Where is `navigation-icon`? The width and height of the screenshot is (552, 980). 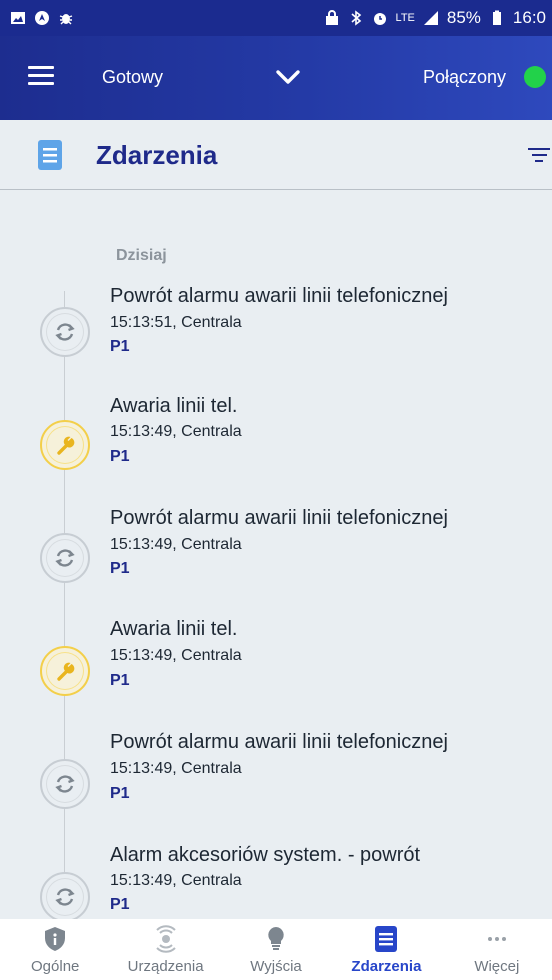 navigation-icon is located at coordinates (42, 18).